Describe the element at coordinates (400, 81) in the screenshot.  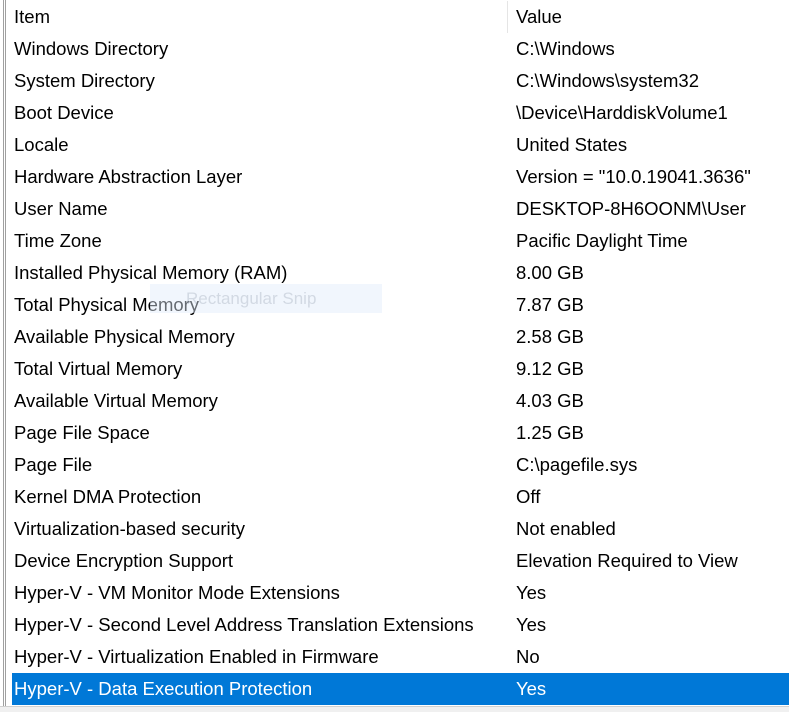
I see `table-row: System Directory C:\Windows\system32` at that location.